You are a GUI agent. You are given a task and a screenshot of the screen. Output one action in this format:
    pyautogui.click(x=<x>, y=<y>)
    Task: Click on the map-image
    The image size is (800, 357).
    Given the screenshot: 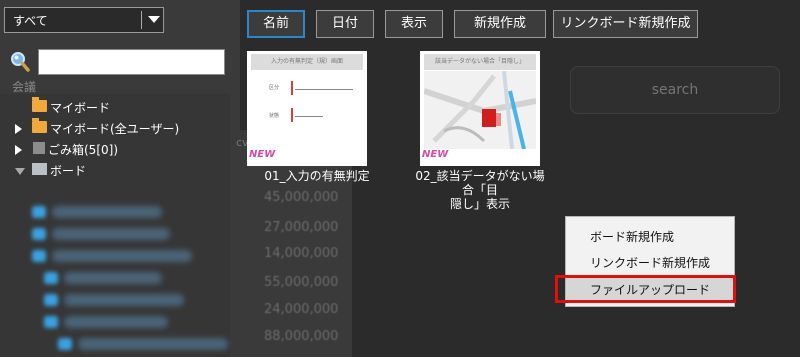 What is the action you would take?
    pyautogui.click(x=480, y=110)
    